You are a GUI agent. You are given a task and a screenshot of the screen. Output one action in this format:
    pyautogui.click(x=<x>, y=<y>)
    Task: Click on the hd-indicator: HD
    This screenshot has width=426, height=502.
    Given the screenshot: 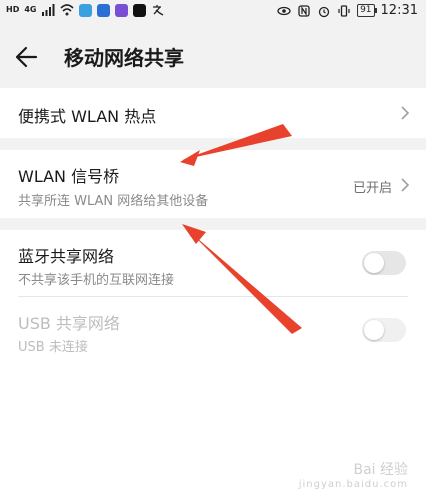 What is the action you would take?
    pyautogui.click(x=13, y=9)
    